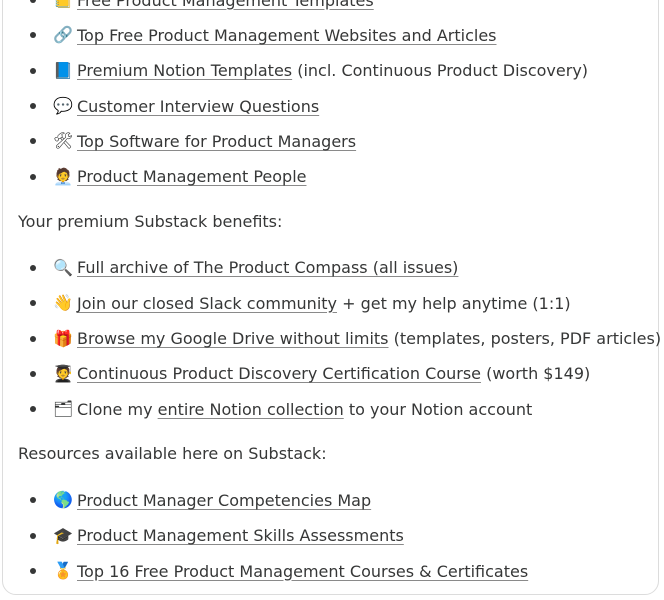 The width and height of the screenshot is (664, 600). I want to click on premium-benefits-heading: Your premium Substack benefits:, so click(150, 221).